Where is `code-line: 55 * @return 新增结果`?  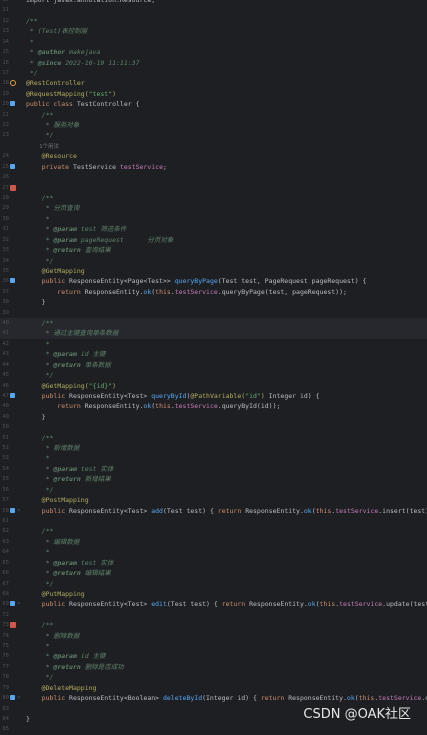 code-line: 55 * @return 新增结果 is located at coordinates (213, 479).